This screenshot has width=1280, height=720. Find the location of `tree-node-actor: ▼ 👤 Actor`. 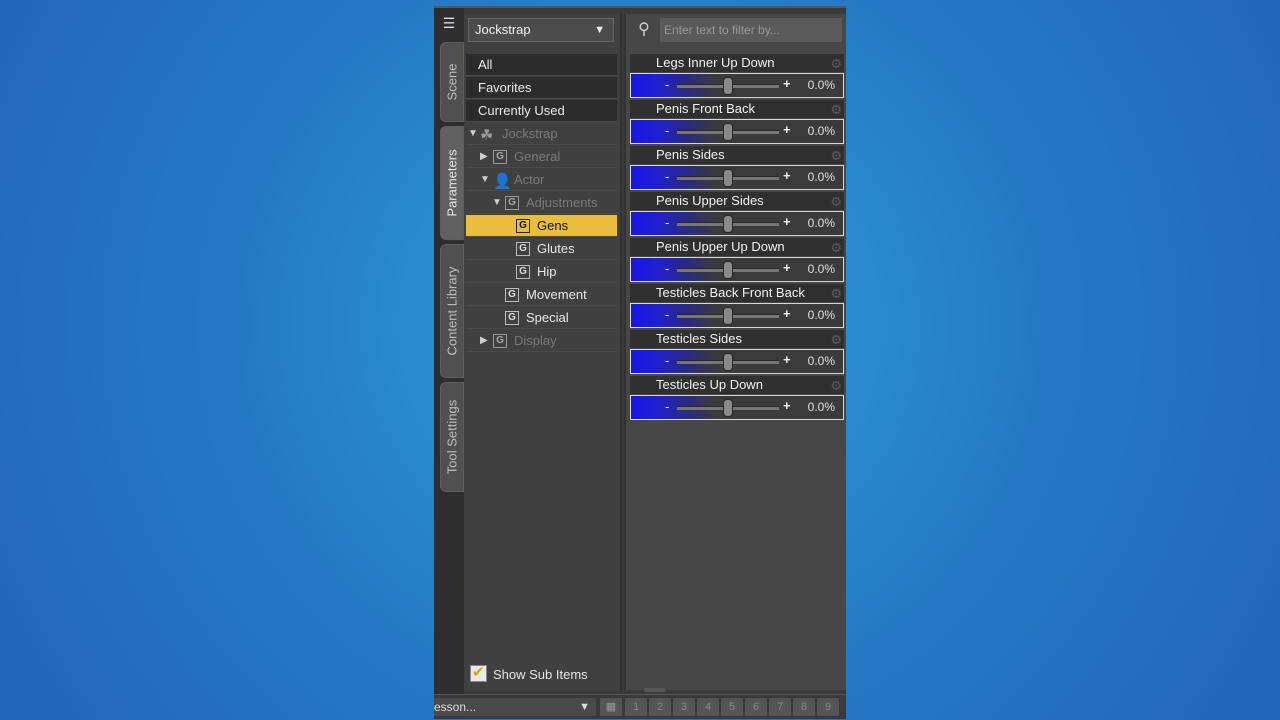

tree-node-actor: ▼ 👤 Actor is located at coordinates (541, 180).